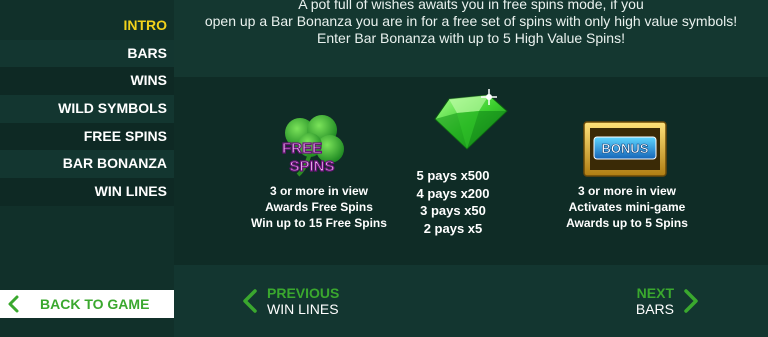 The height and width of the screenshot is (337, 768). I want to click on previous-title: PREVIOUS, so click(303, 293).